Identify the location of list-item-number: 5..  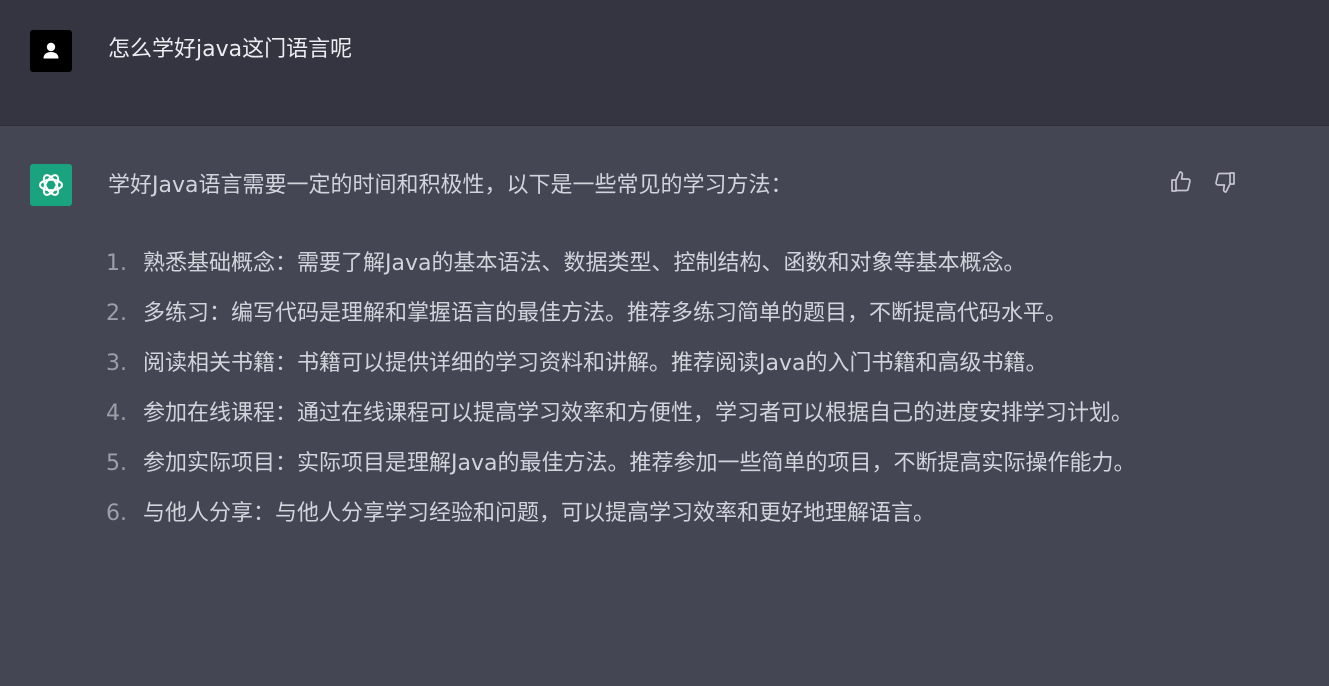
(116, 463).